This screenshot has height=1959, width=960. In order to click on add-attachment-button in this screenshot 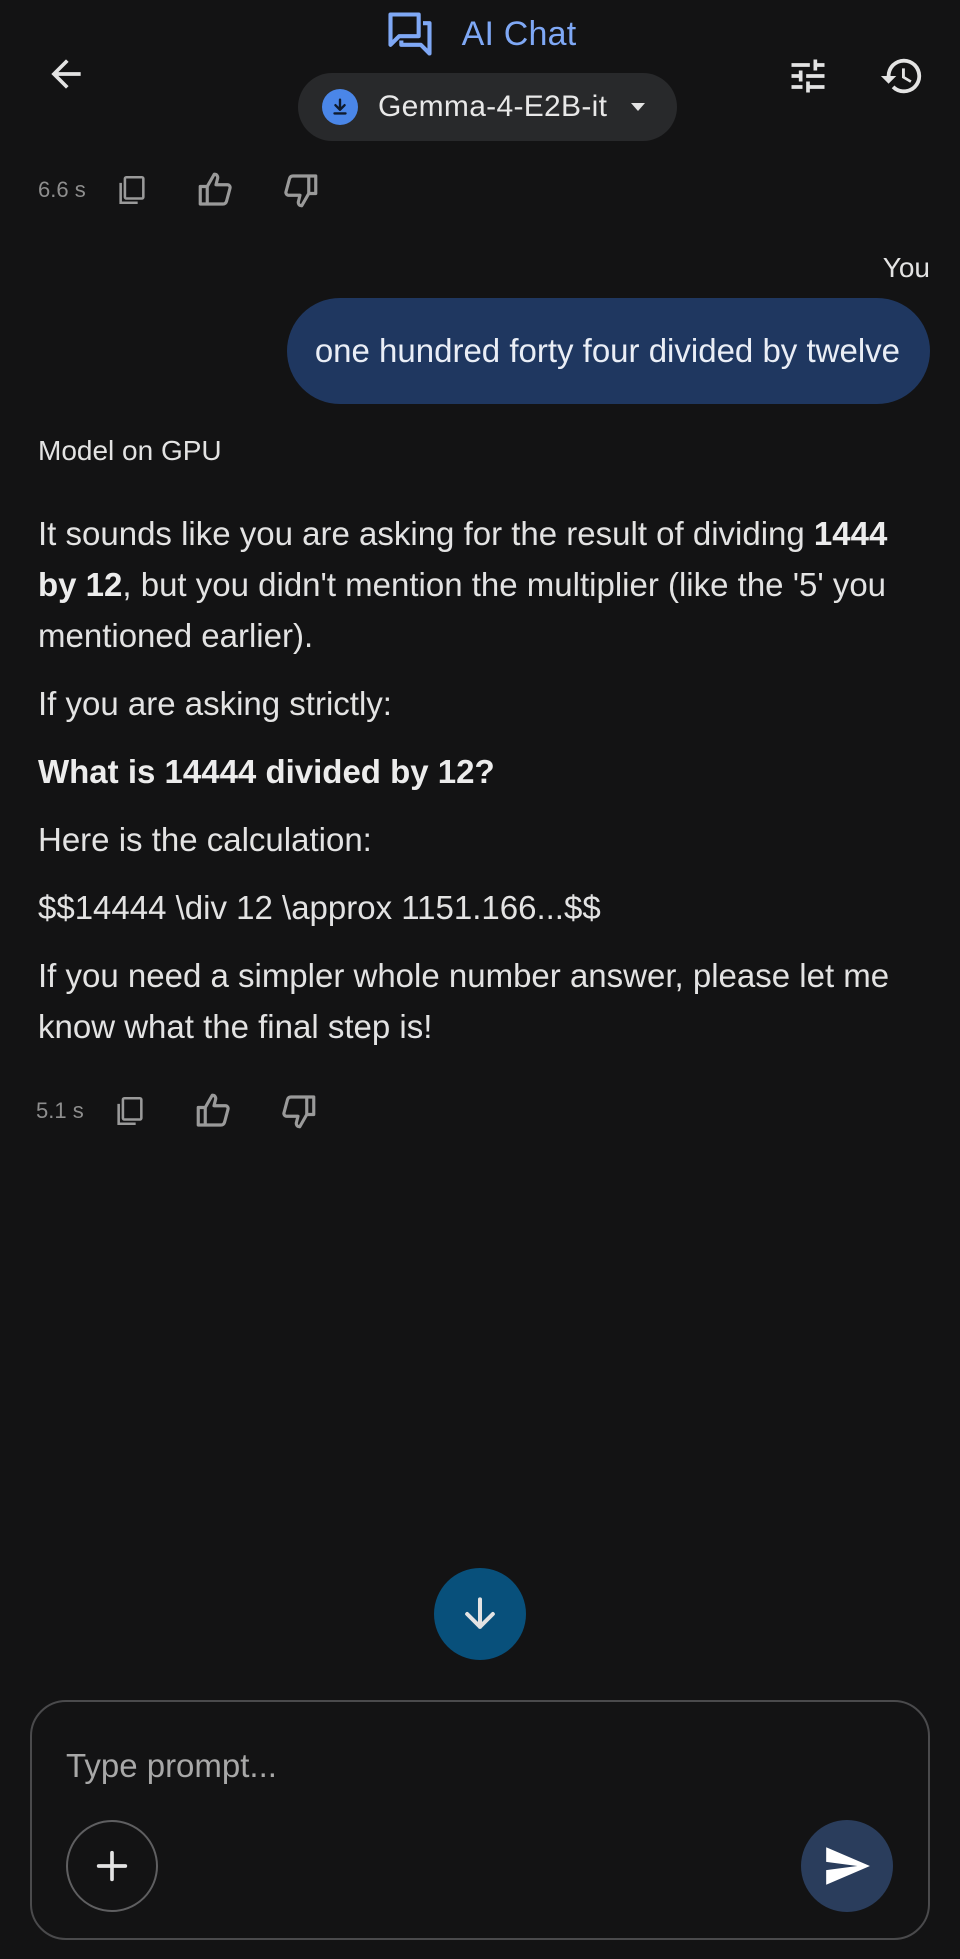, I will do `click(112, 1866)`.